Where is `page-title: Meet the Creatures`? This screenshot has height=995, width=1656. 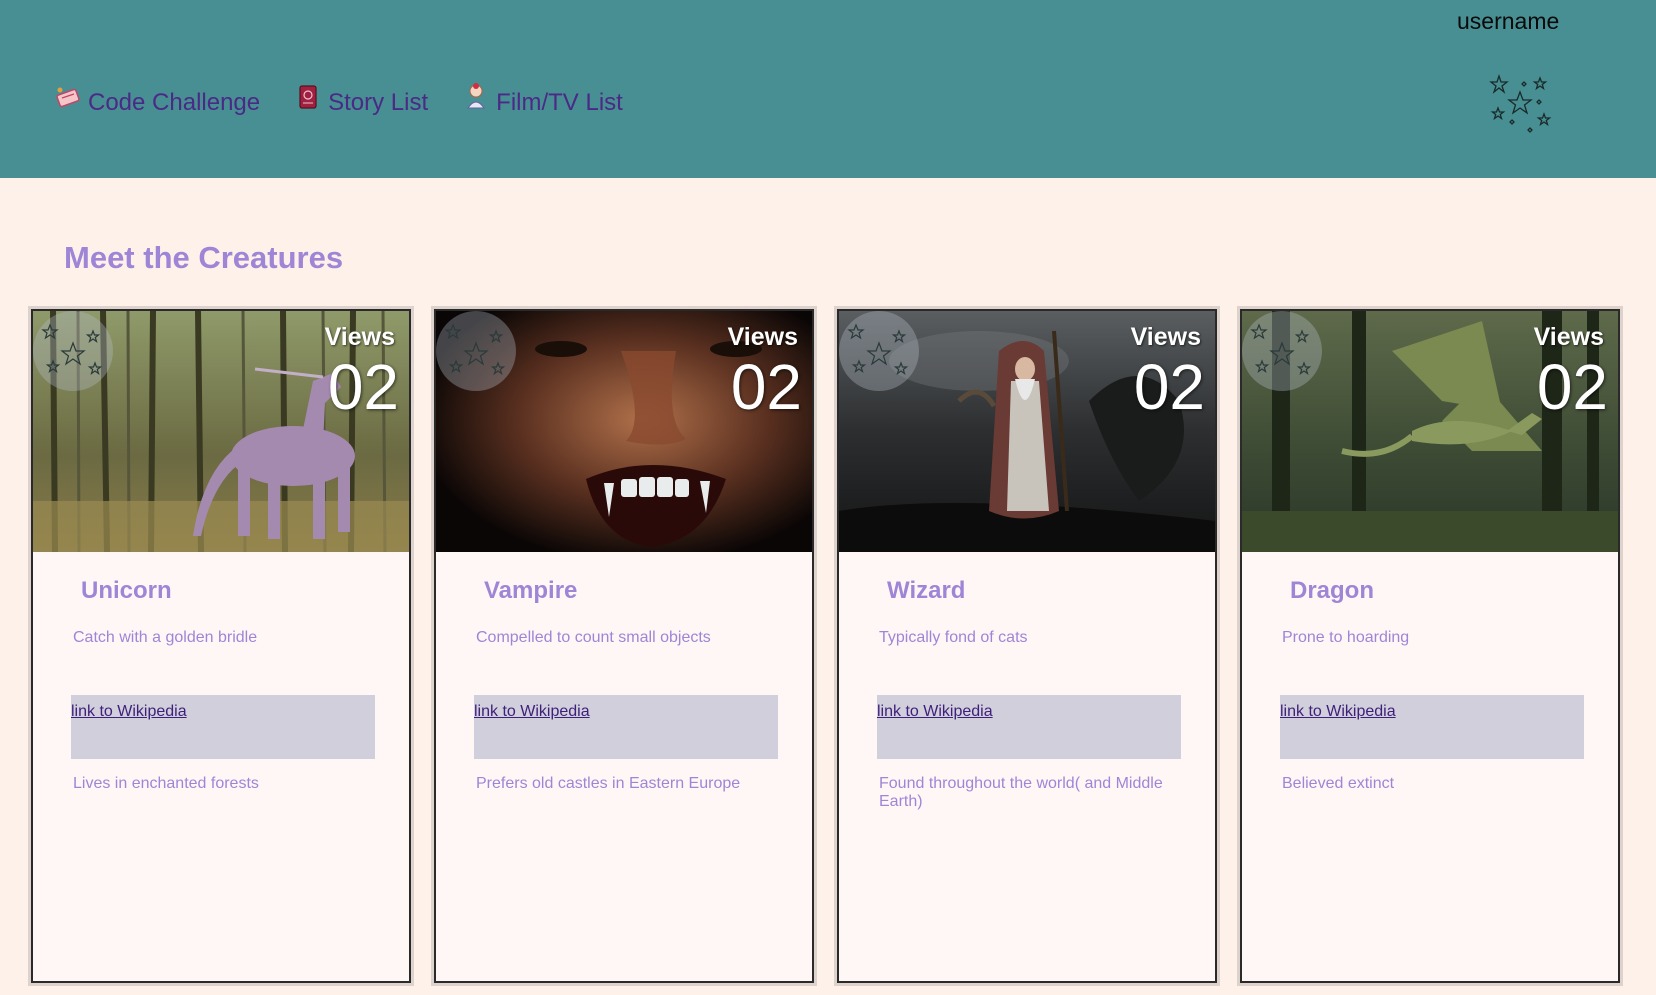
page-title: Meet the Creatures is located at coordinates (204, 257).